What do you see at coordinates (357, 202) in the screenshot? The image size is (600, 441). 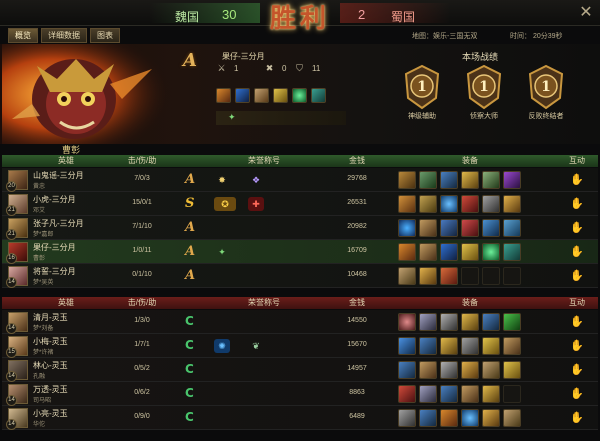 I see `gold: 26531` at bounding box center [357, 202].